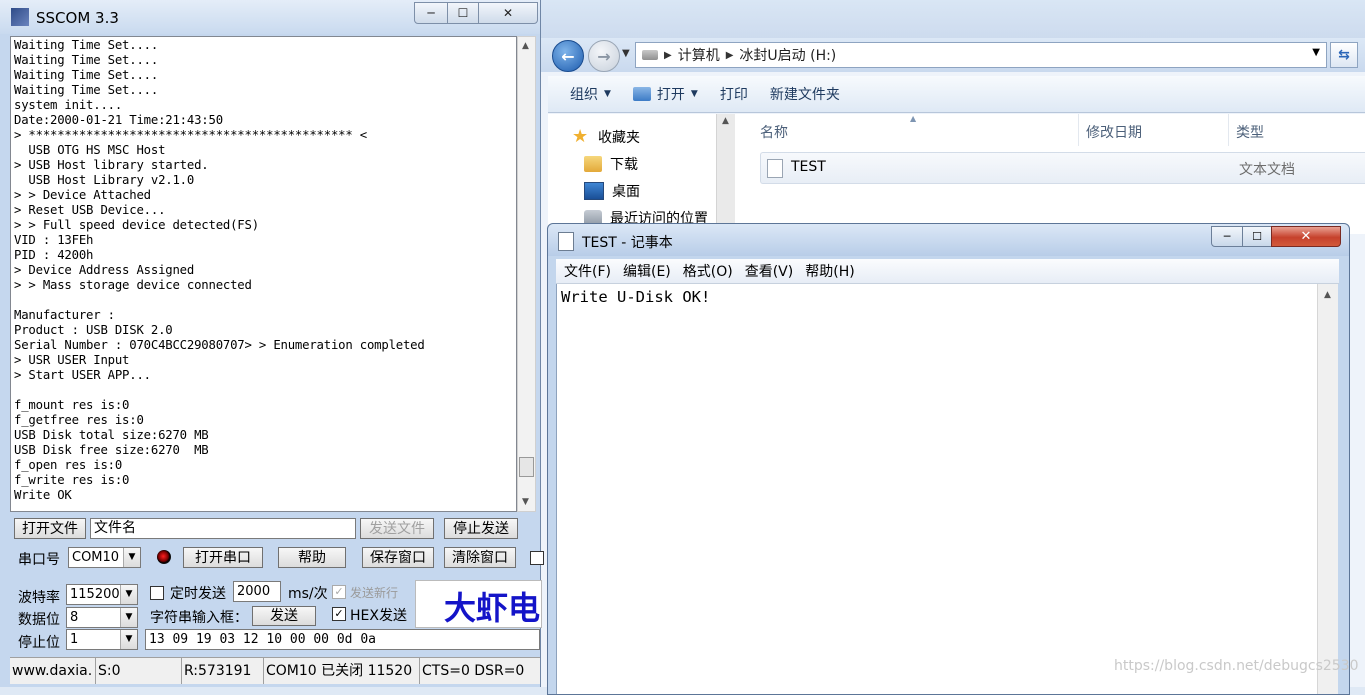 The height and width of the screenshot is (695, 1365). I want to click on file-list: ▲ 名称 修改日期 类型 TEST 文本文档, so click(1051, 174).